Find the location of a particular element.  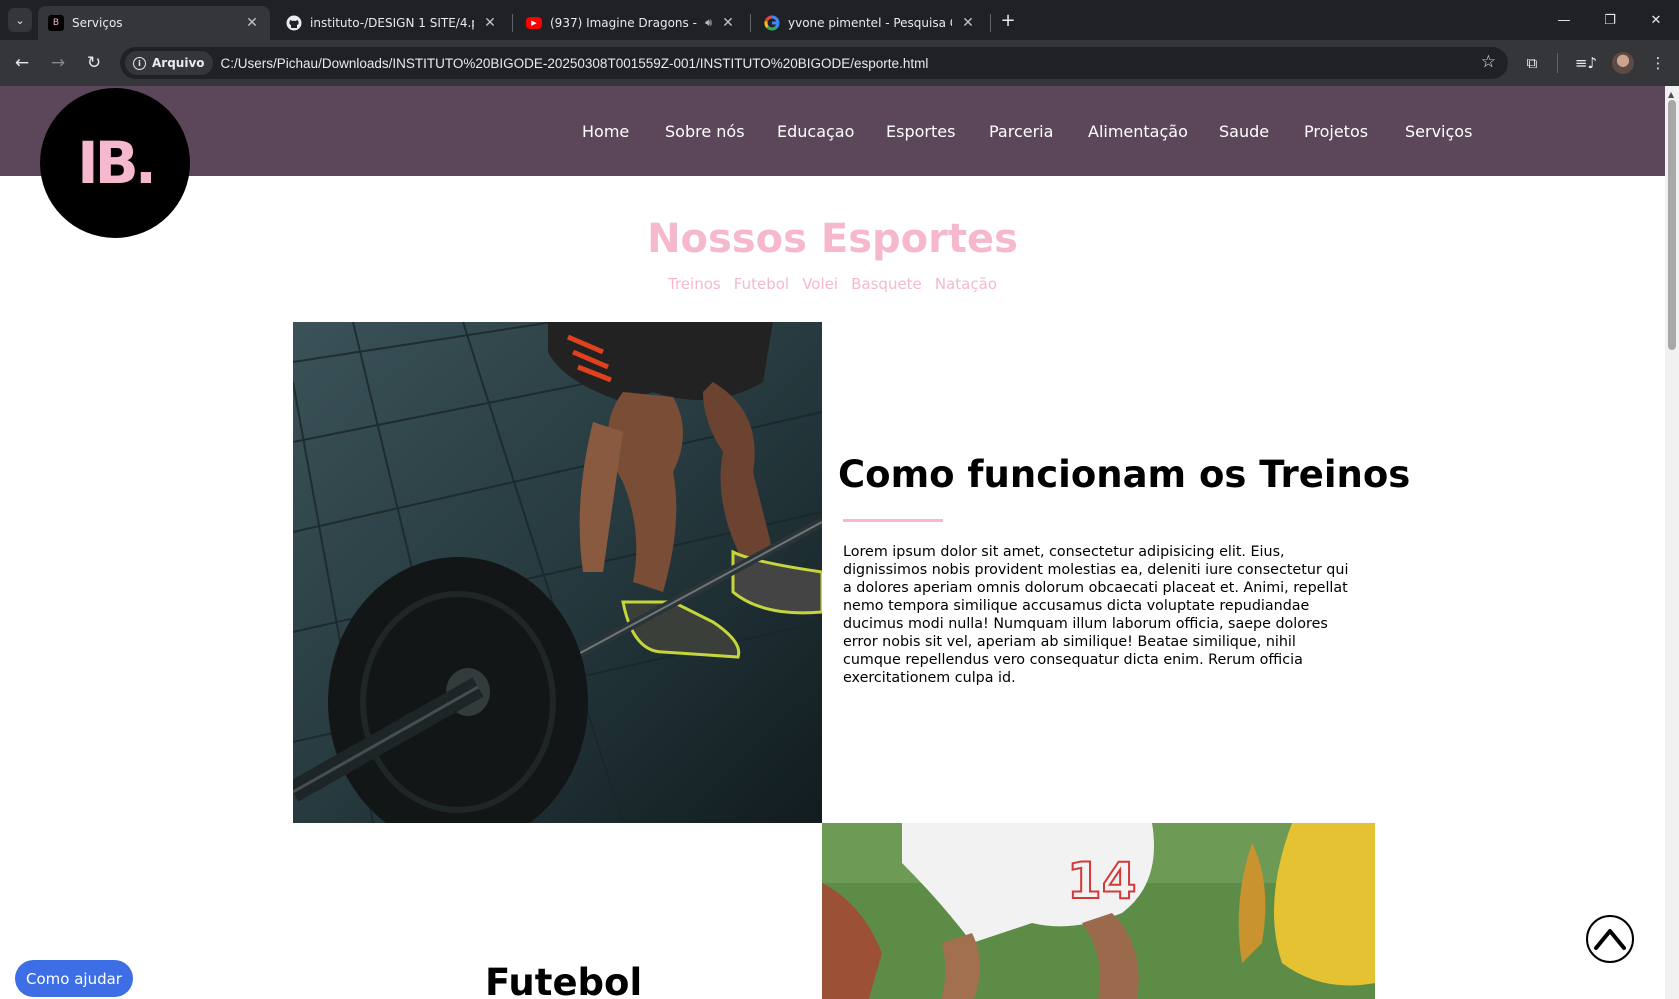

nav-projetos: Projetos is located at coordinates (1336, 131).